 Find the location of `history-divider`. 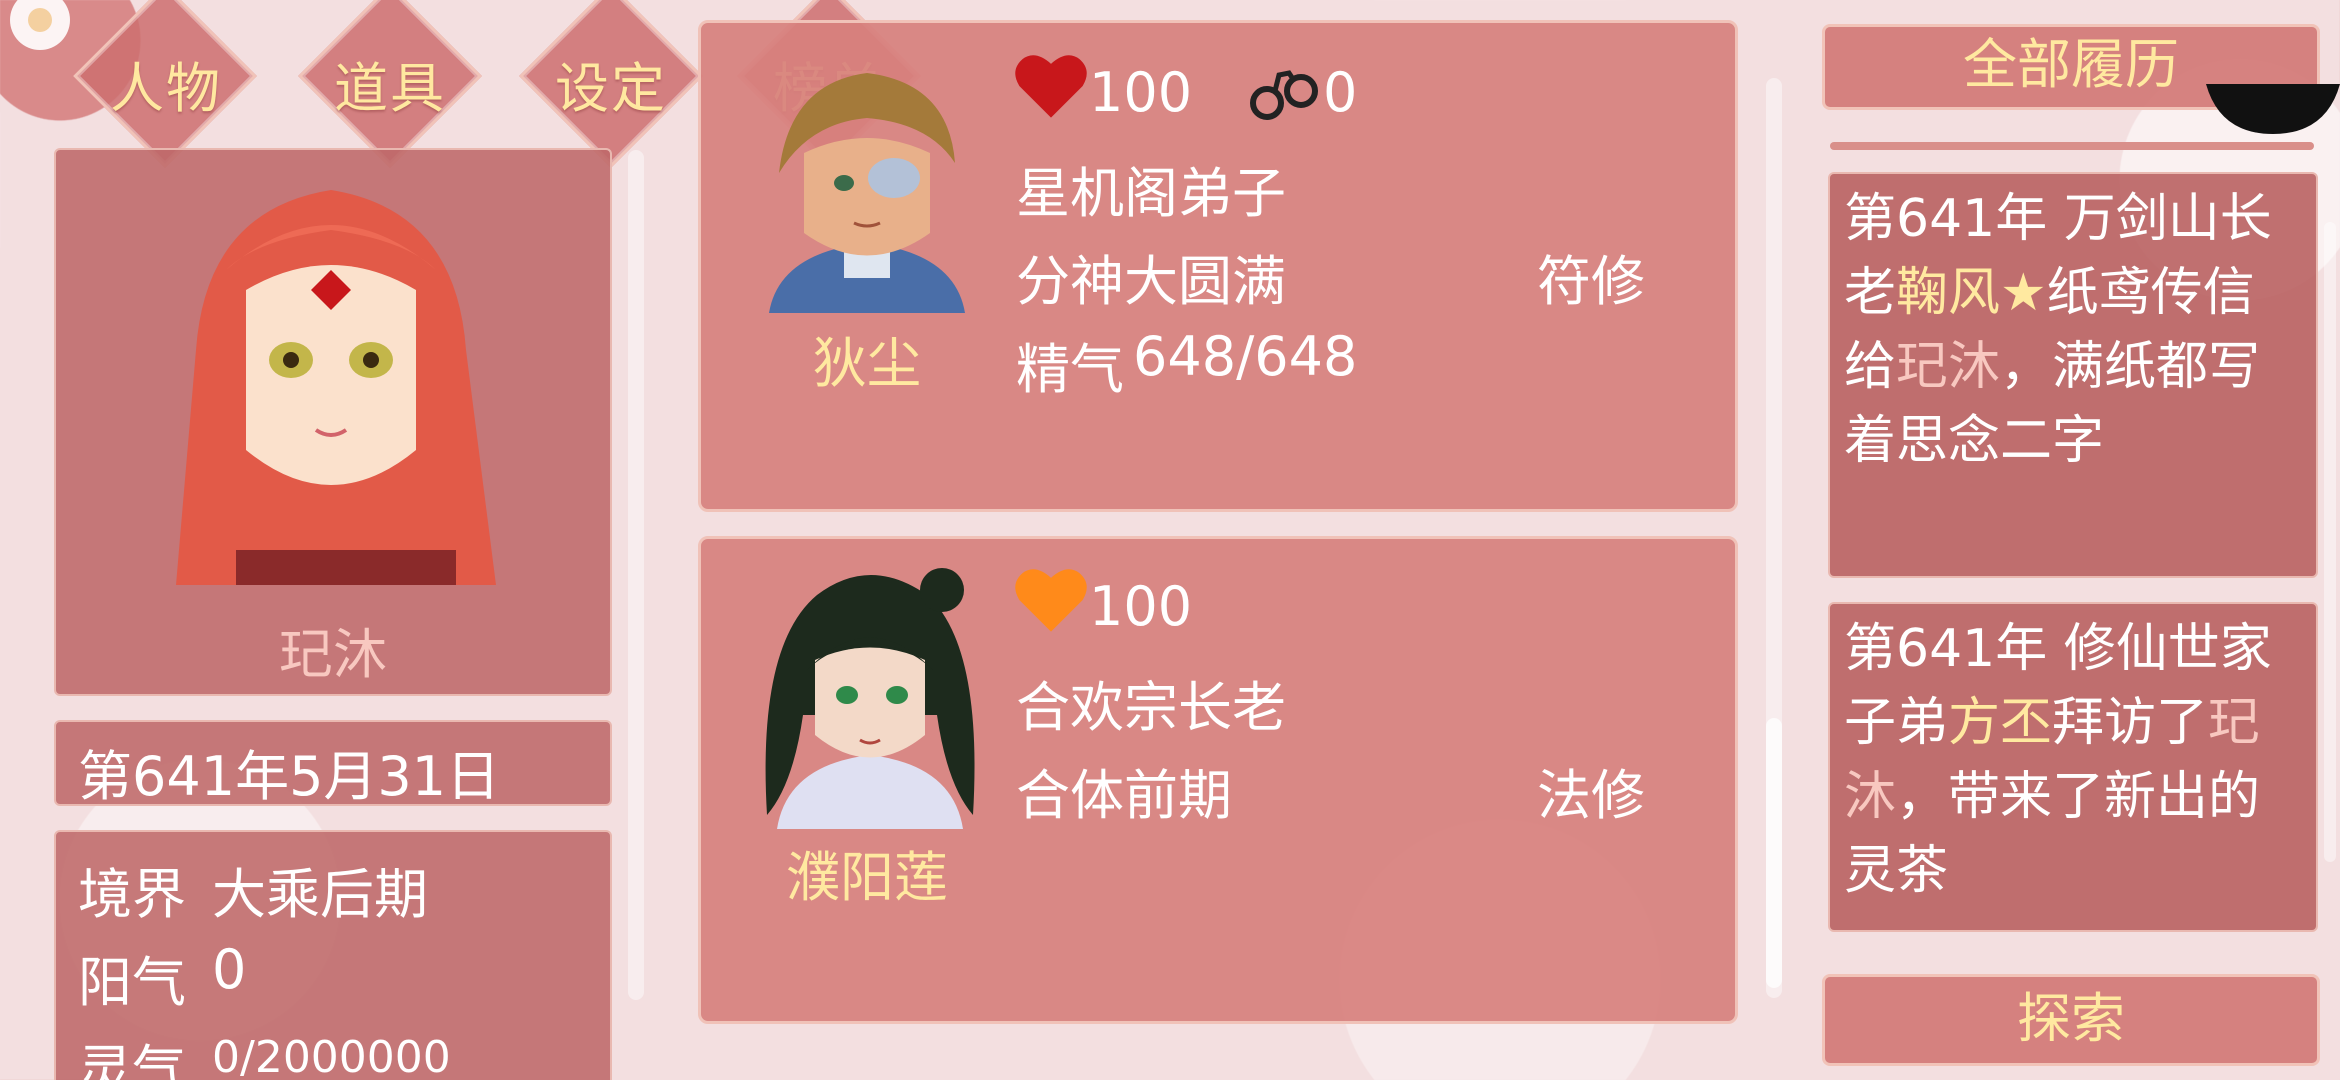

history-divider is located at coordinates (2072, 146).